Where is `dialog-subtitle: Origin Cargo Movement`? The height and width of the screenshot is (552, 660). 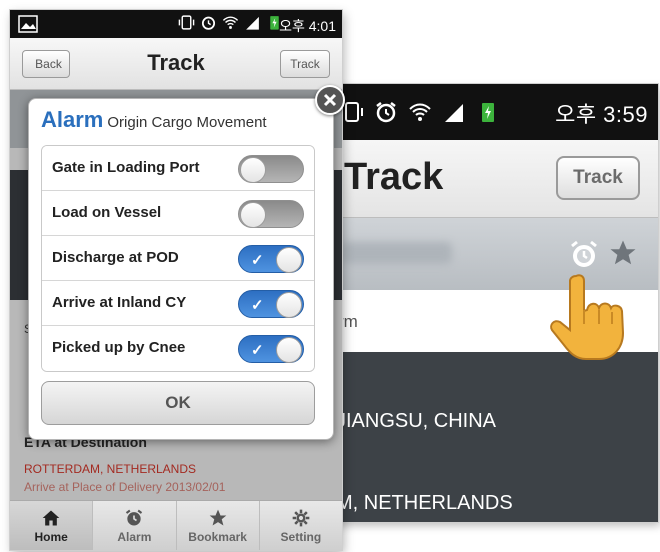 dialog-subtitle: Origin Cargo Movement is located at coordinates (187, 122).